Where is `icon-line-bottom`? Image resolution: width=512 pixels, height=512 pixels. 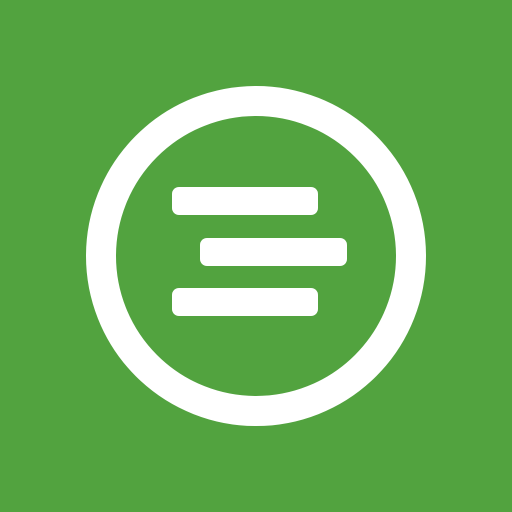 icon-line-bottom is located at coordinates (245, 302).